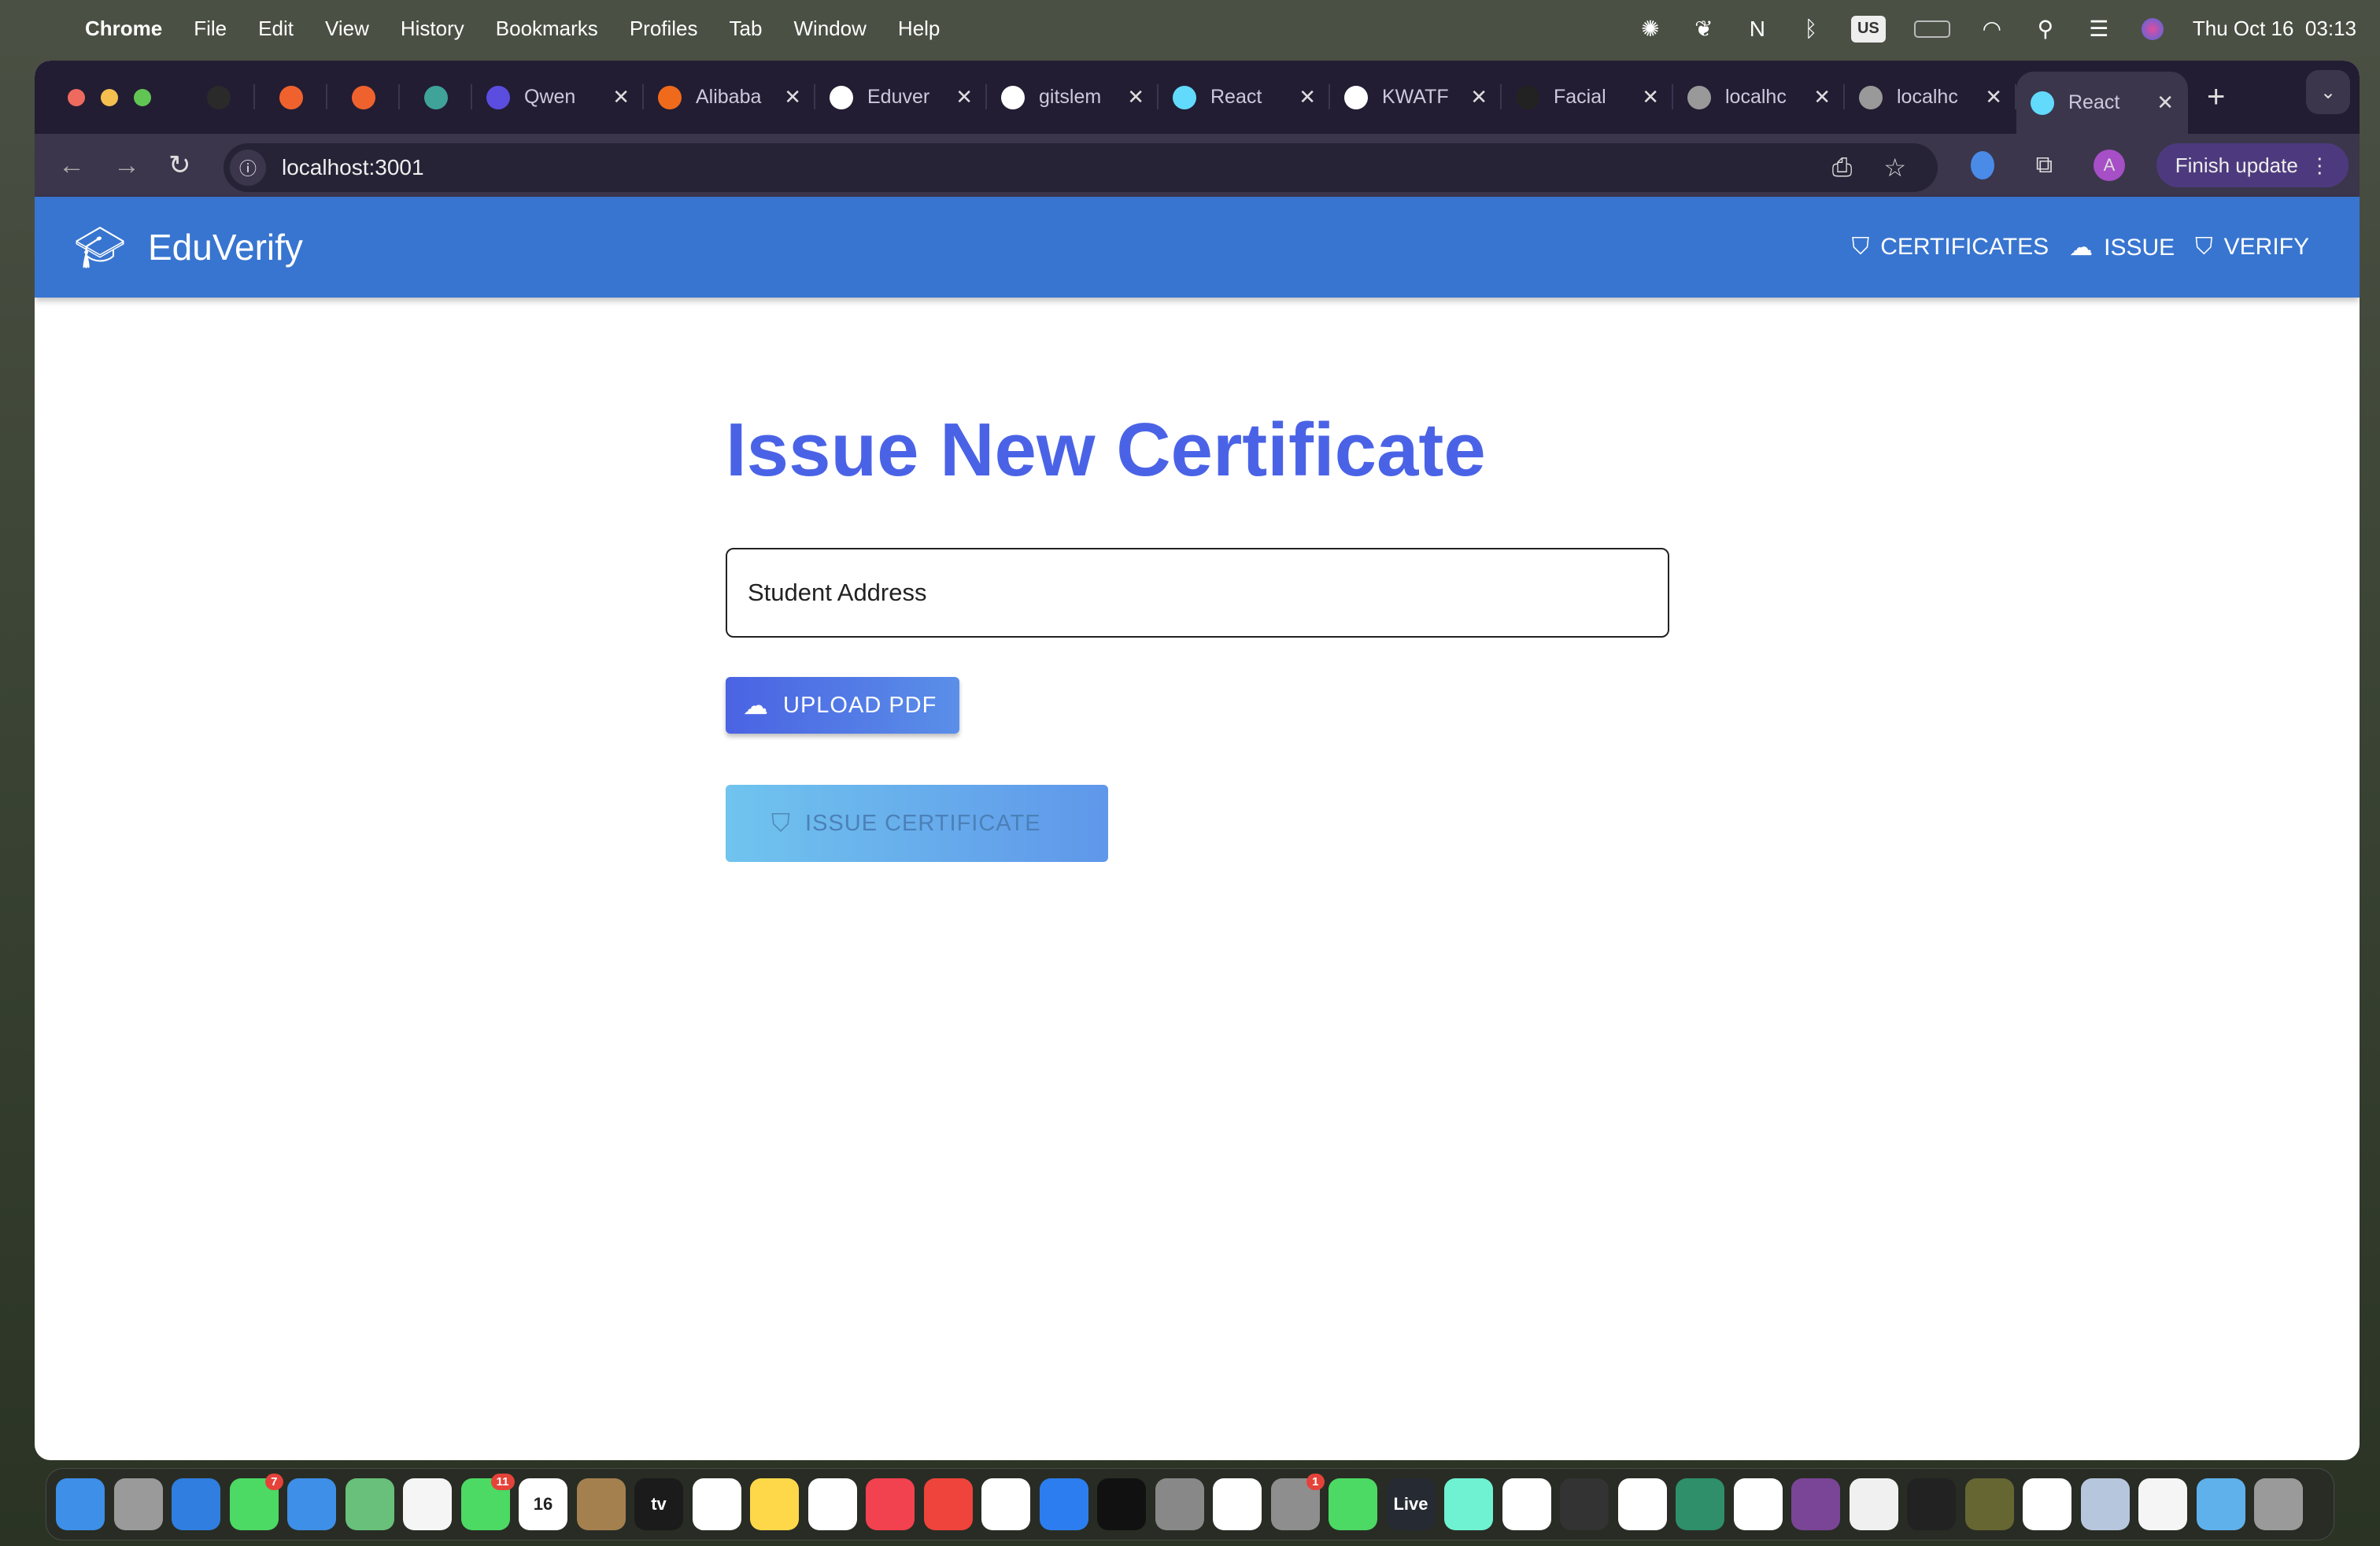  What do you see at coordinates (1297, 1502) in the screenshot?
I see `system-settings-icon: 1` at bounding box center [1297, 1502].